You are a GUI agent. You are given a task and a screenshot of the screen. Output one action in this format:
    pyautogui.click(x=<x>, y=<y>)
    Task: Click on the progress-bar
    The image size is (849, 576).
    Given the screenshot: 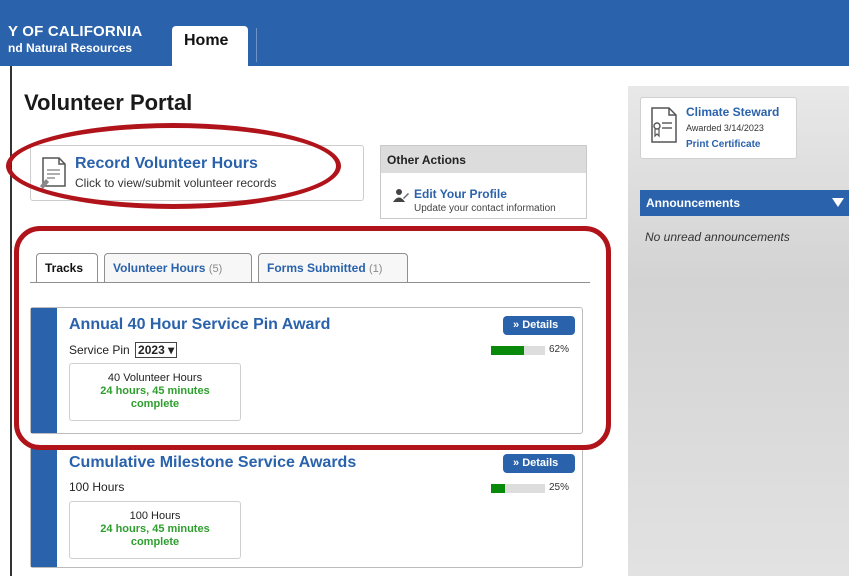 What is the action you would take?
    pyautogui.click(x=518, y=488)
    